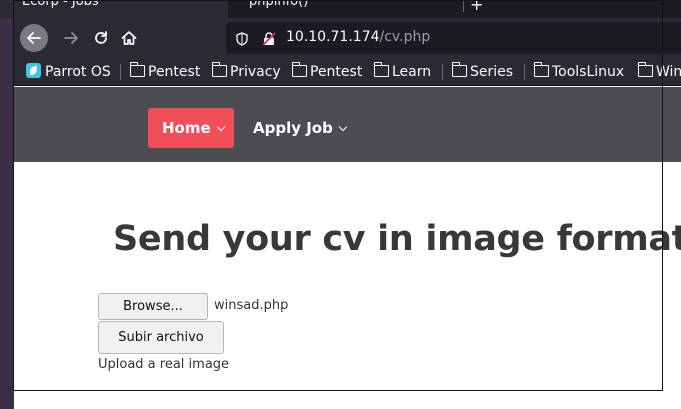 This screenshot has width=681, height=409. I want to click on desktop-background, so click(7, 204).